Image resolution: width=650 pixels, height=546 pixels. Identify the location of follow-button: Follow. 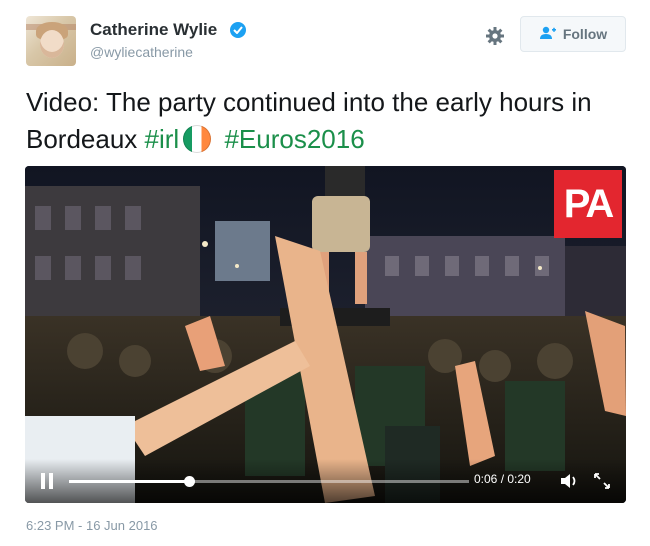
(573, 34).